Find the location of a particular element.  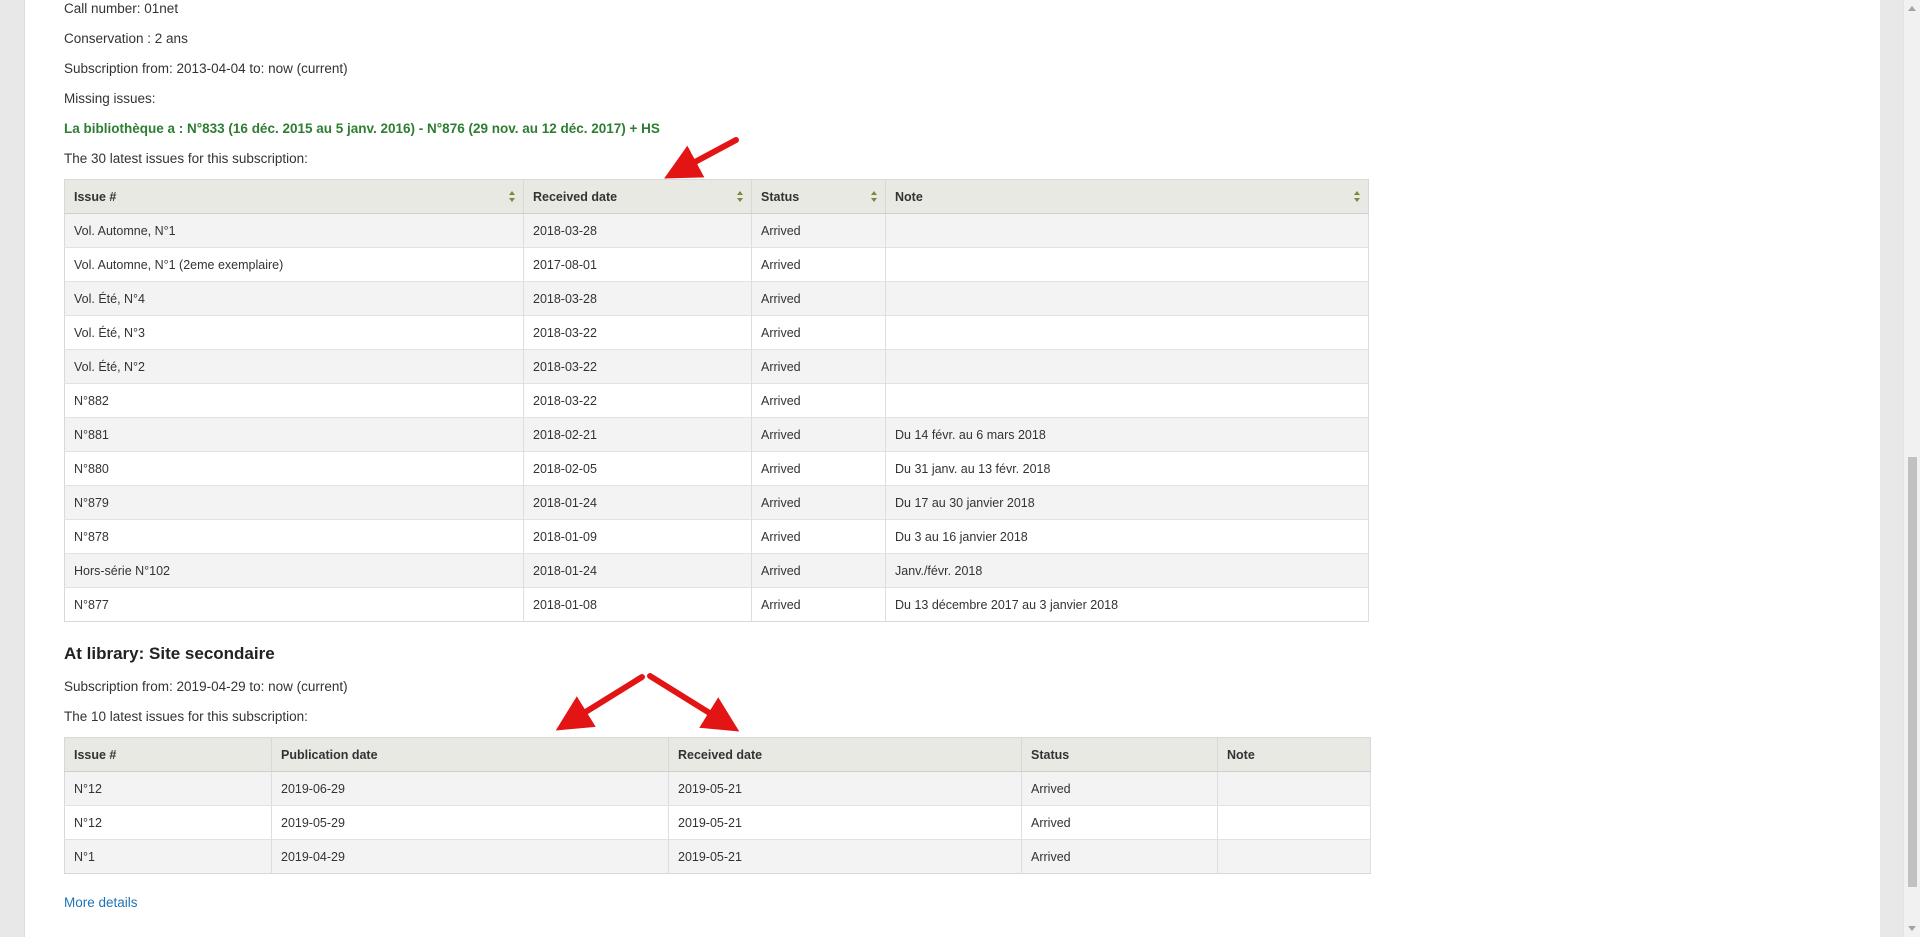

issue-cell: N°880 is located at coordinates (294, 468).